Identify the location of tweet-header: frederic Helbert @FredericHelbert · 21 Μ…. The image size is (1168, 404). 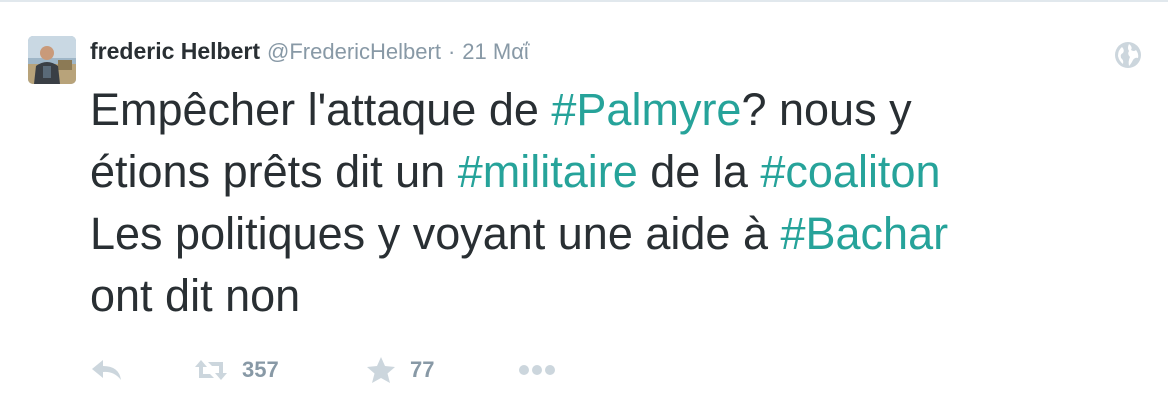
(309, 53).